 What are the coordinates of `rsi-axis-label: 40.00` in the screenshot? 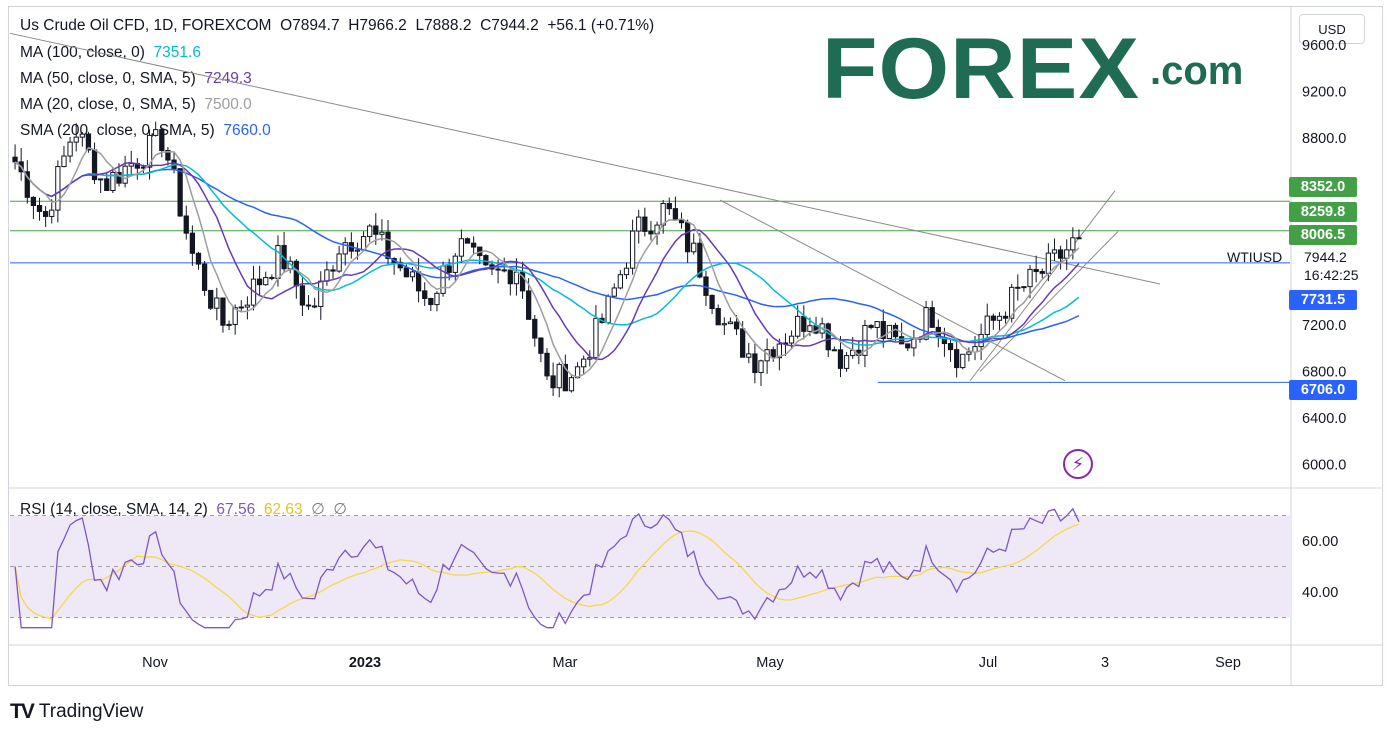 It's located at (1320, 593).